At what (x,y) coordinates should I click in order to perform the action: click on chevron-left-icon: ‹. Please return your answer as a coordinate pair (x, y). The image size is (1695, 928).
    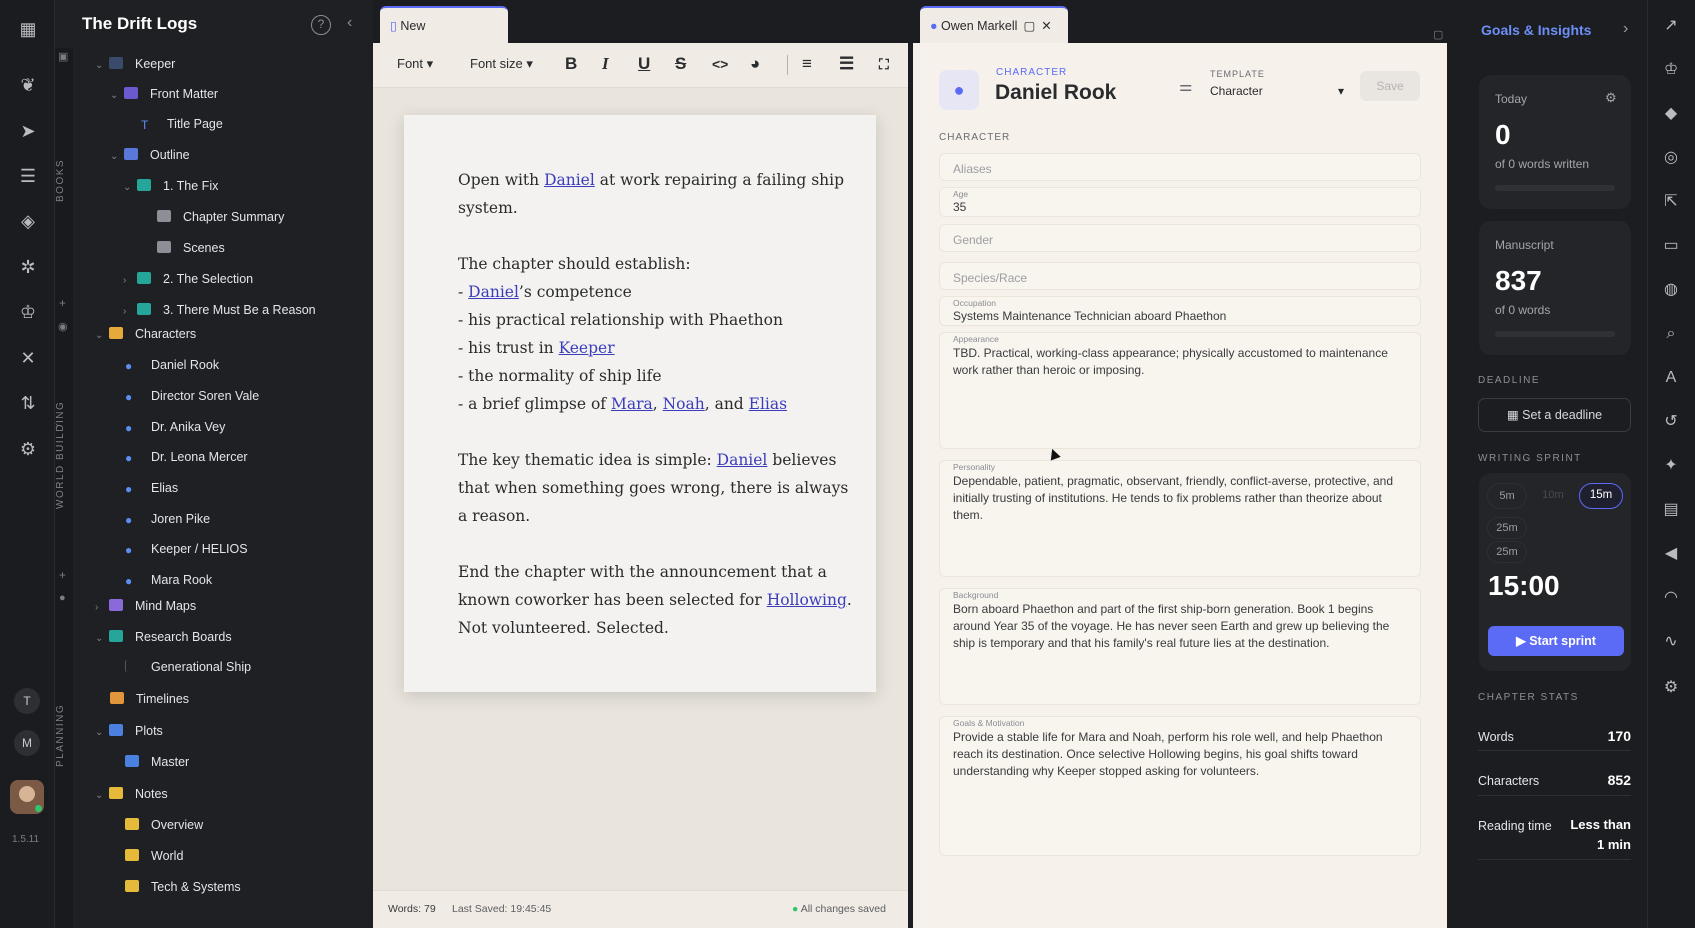
    Looking at the image, I should click on (349, 23).